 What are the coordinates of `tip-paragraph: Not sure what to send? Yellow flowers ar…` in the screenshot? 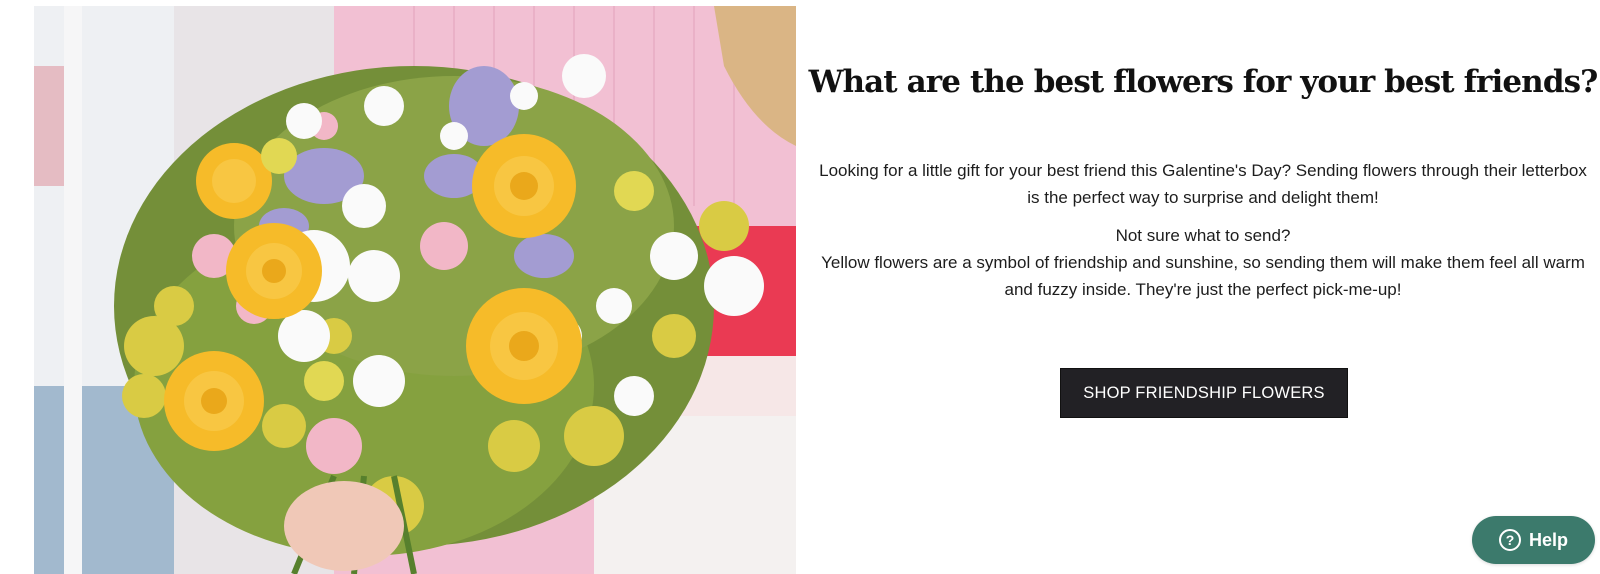 It's located at (1203, 262).